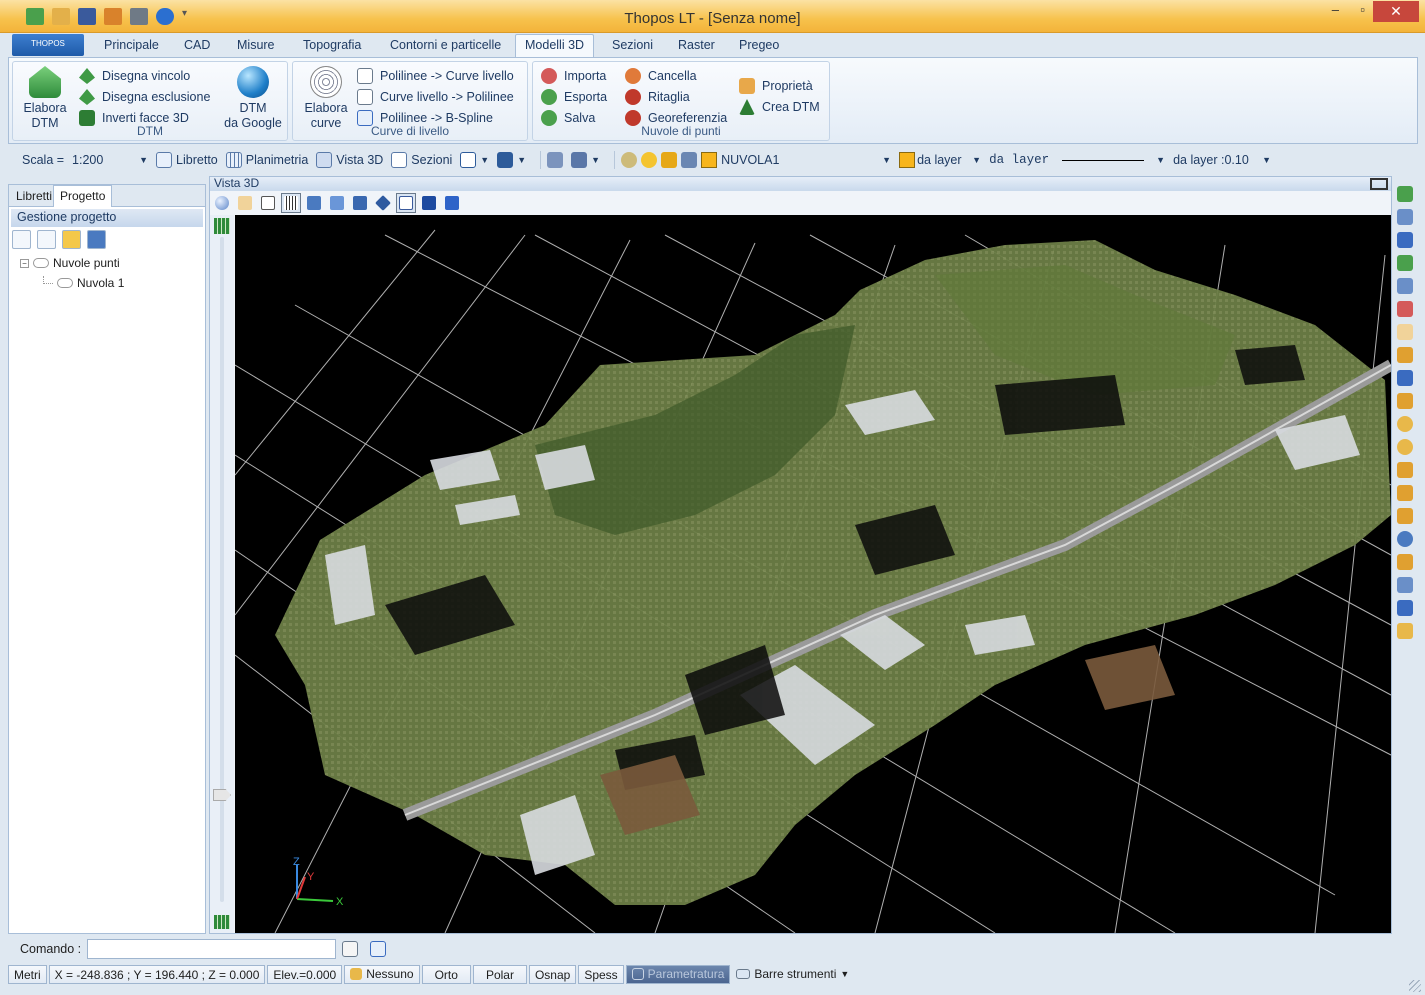 The image size is (1425, 995). What do you see at coordinates (110, 160) in the screenshot?
I see `scala-select: 1:200 ▼` at bounding box center [110, 160].